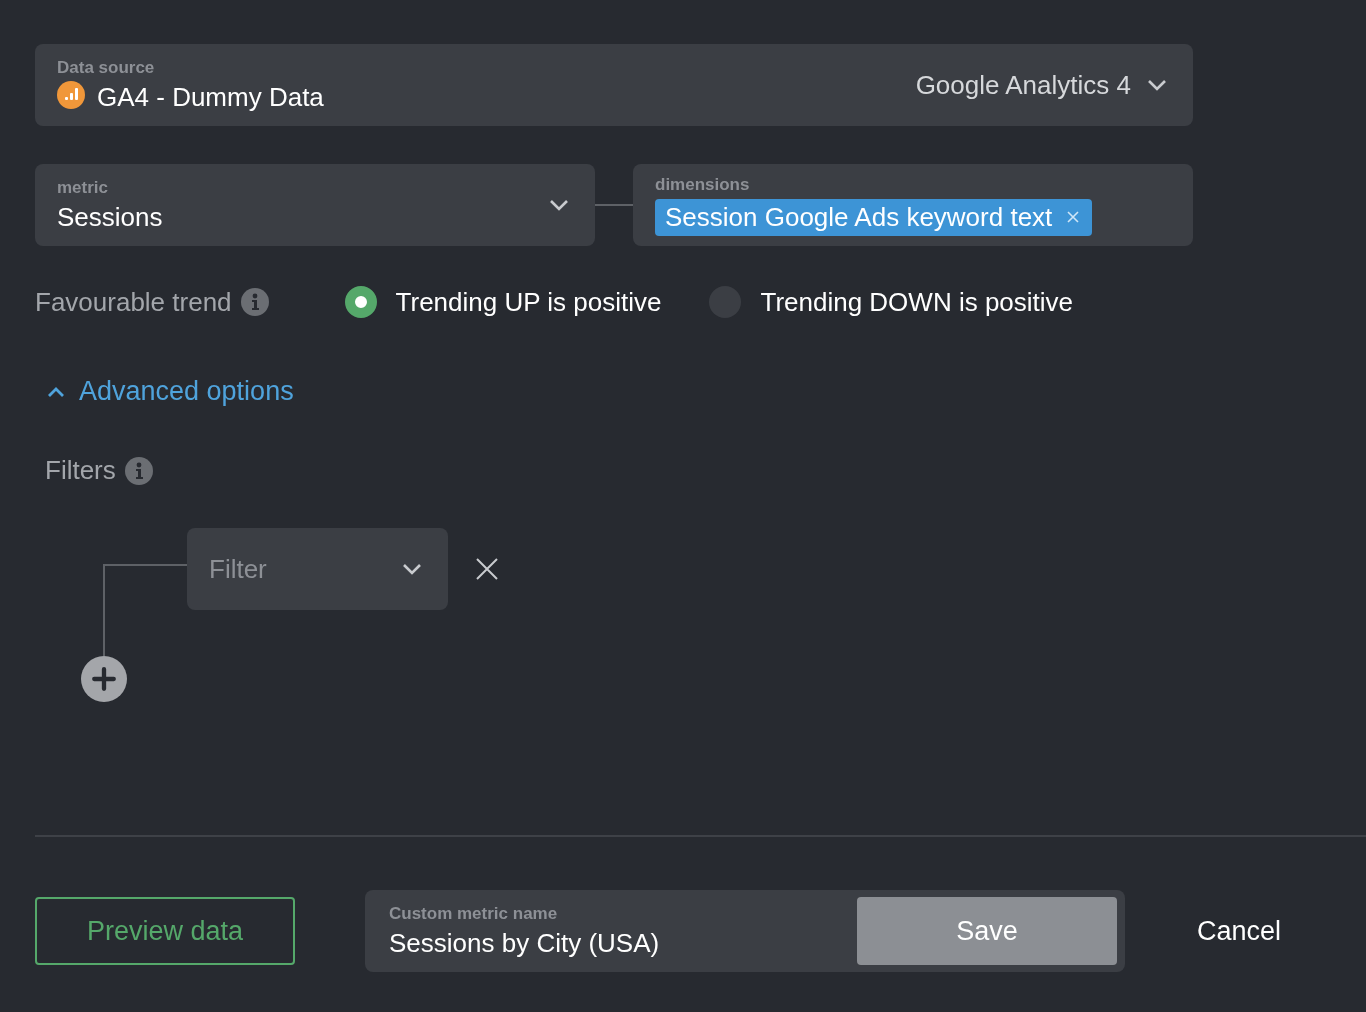  Describe the element at coordinates (487, 569) in the screenshot. I see `close-icon` at that location.